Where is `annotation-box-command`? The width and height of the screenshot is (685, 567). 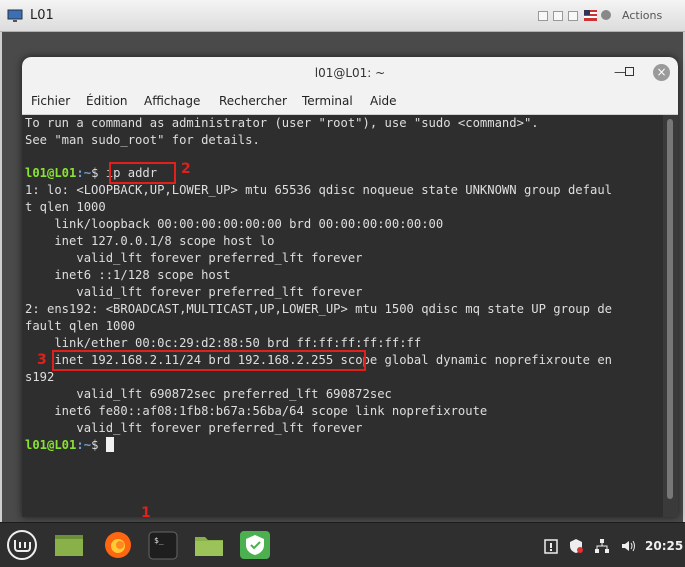
annotation-box-command is located at coordinates (142, 173).